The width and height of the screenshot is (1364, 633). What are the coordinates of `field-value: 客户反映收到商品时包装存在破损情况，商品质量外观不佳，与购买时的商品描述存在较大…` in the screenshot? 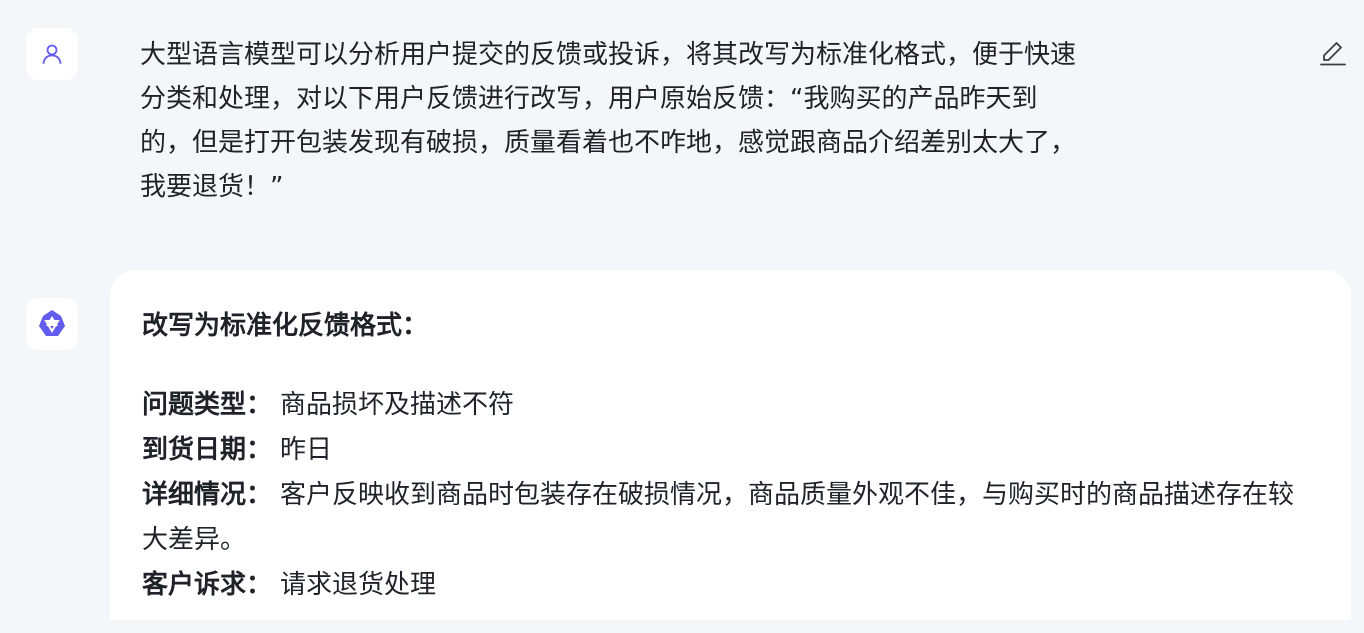 It's located at (718, 517).